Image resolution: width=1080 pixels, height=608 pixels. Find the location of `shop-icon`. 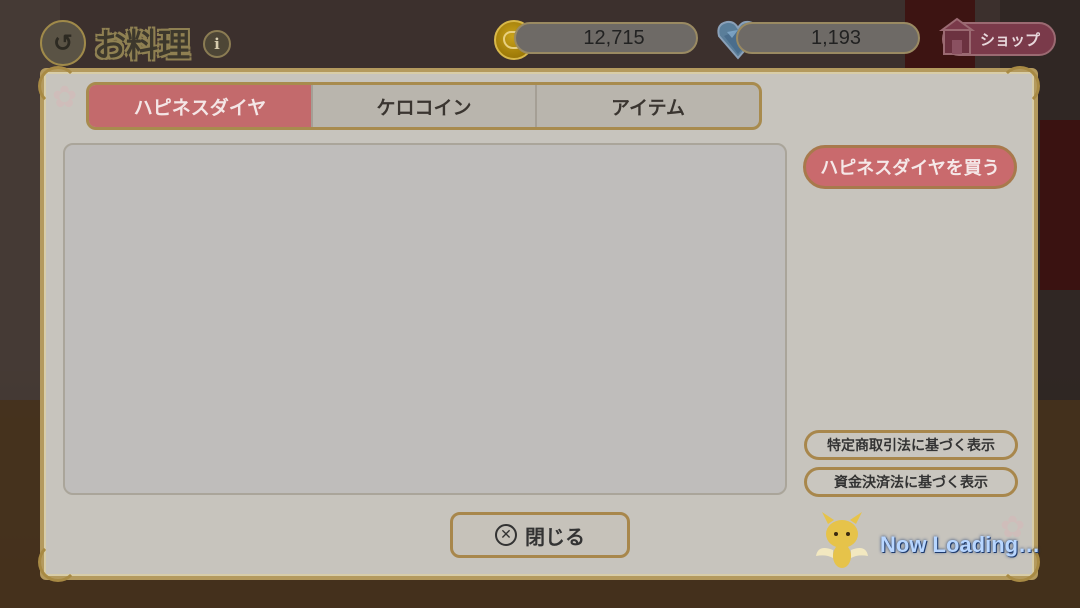

shop-icon is located at coordinates (957, 36).